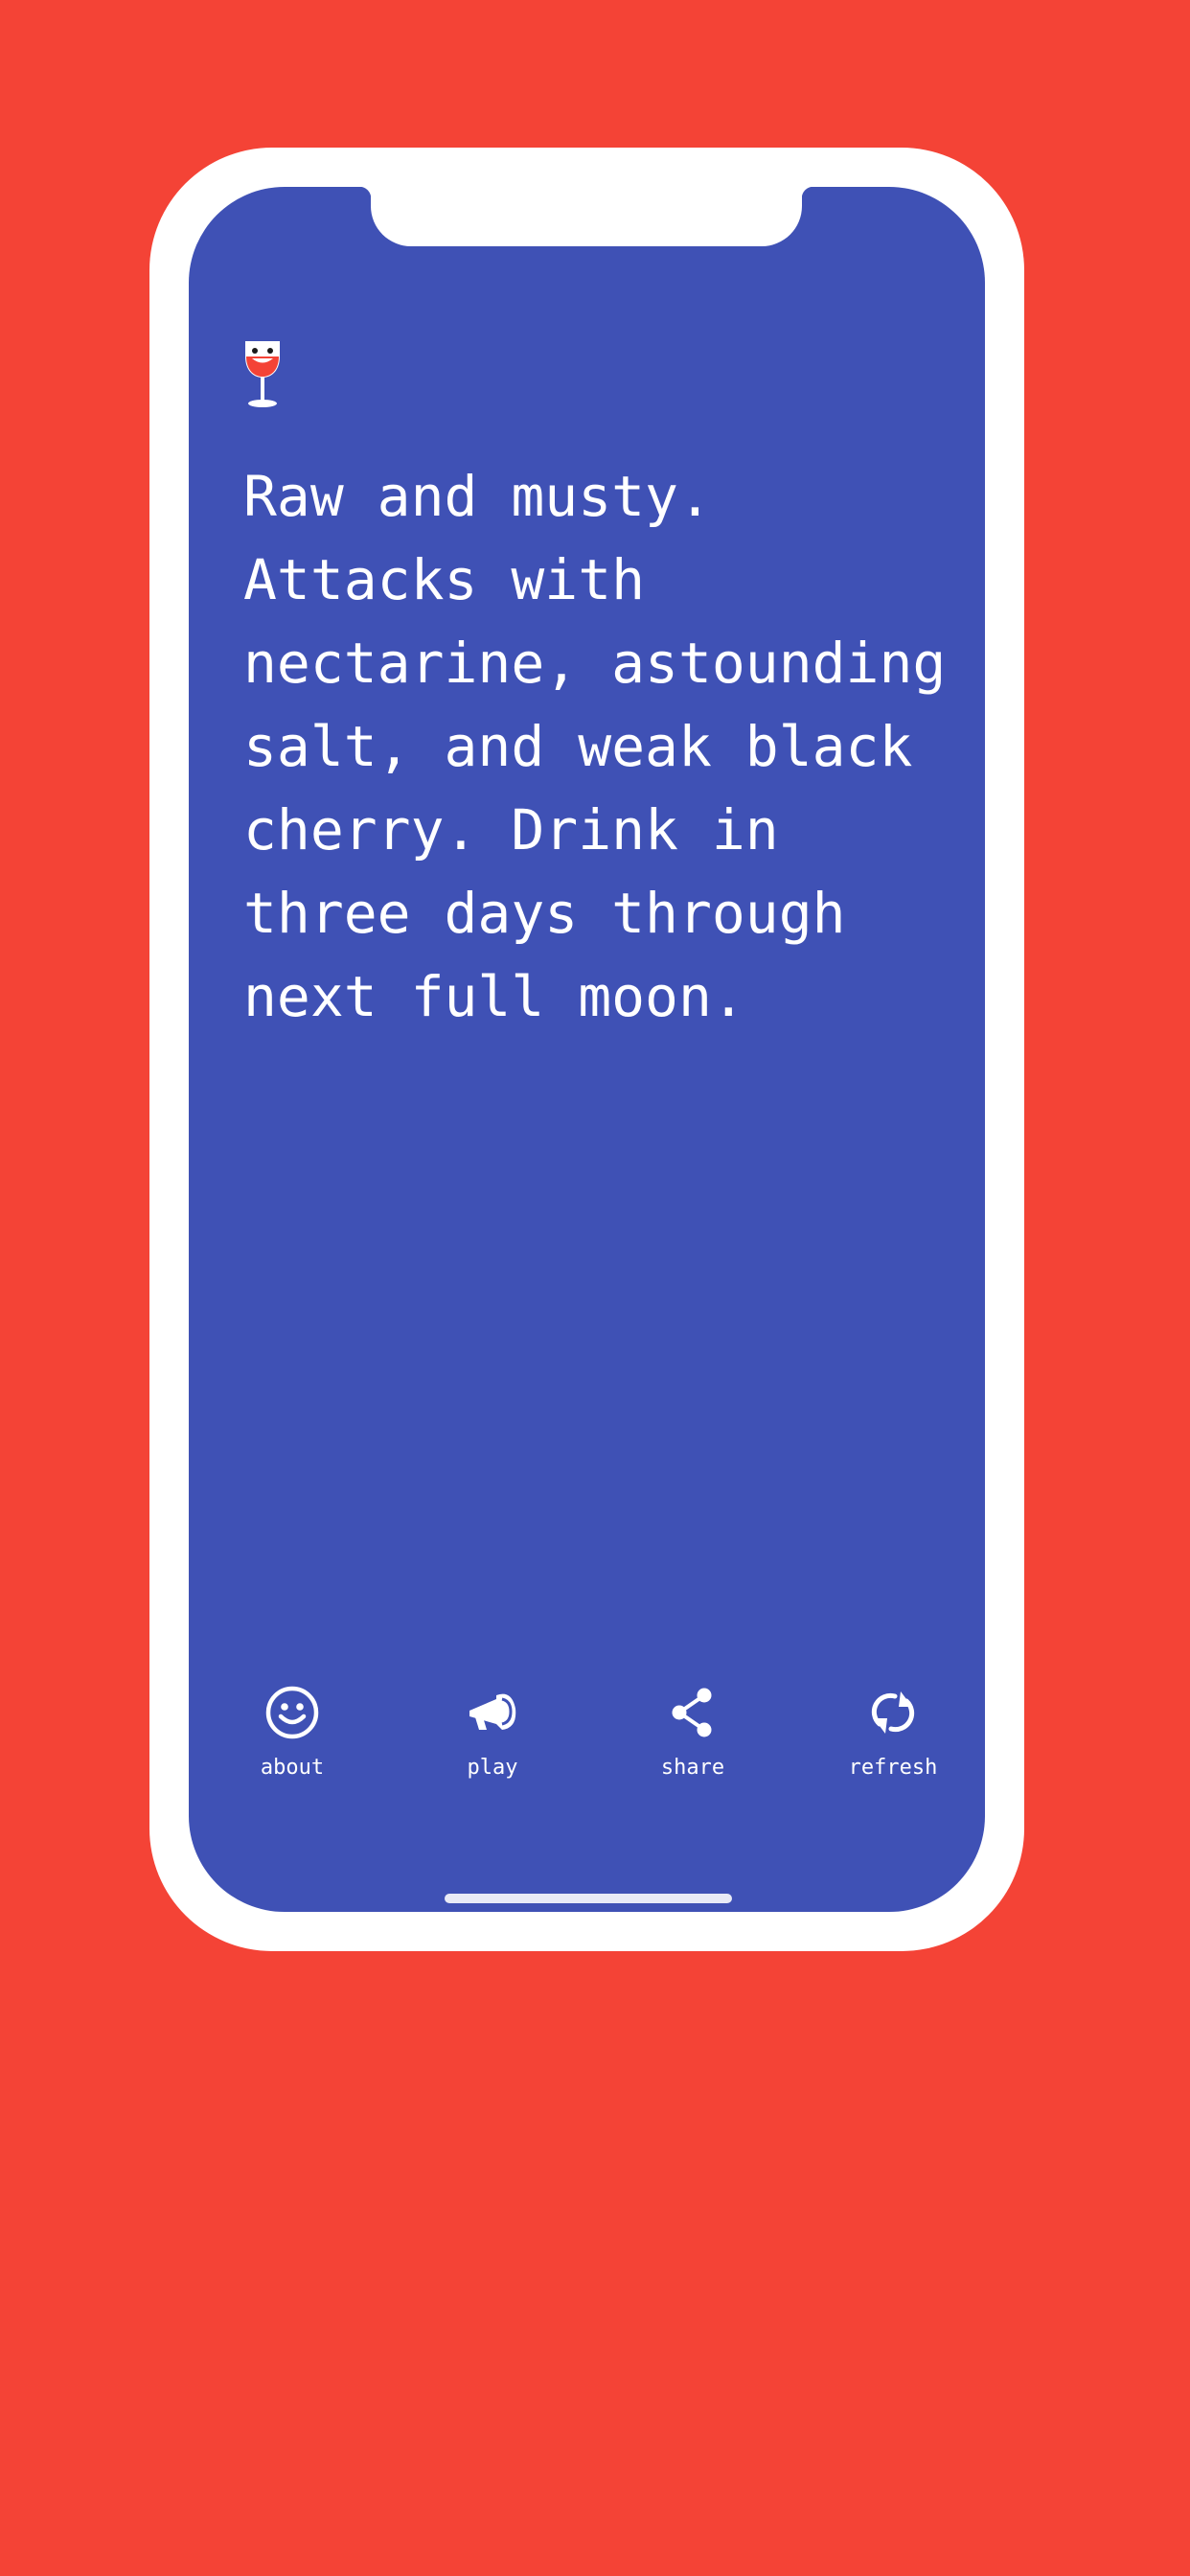 Image resolution: width=1190 pixels, height=2576 pixels. What do you see at coordinates (693, 1740) in the screenshot?
I see `share-button: share` at bounding box center [693, 1740].